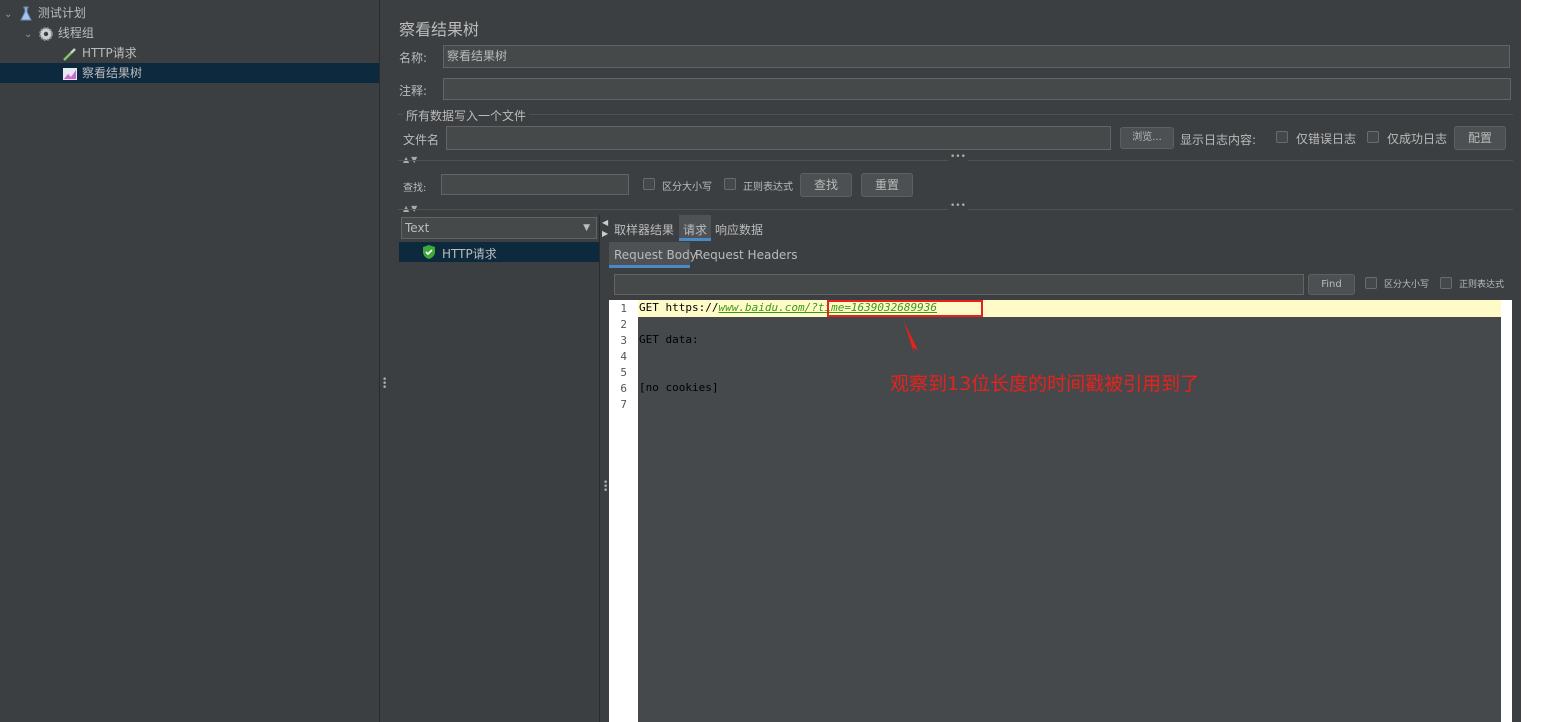 The height and width of the screenshot is (722, 1543). I want to click on tab-request-label: 请求, so click(695, 230).